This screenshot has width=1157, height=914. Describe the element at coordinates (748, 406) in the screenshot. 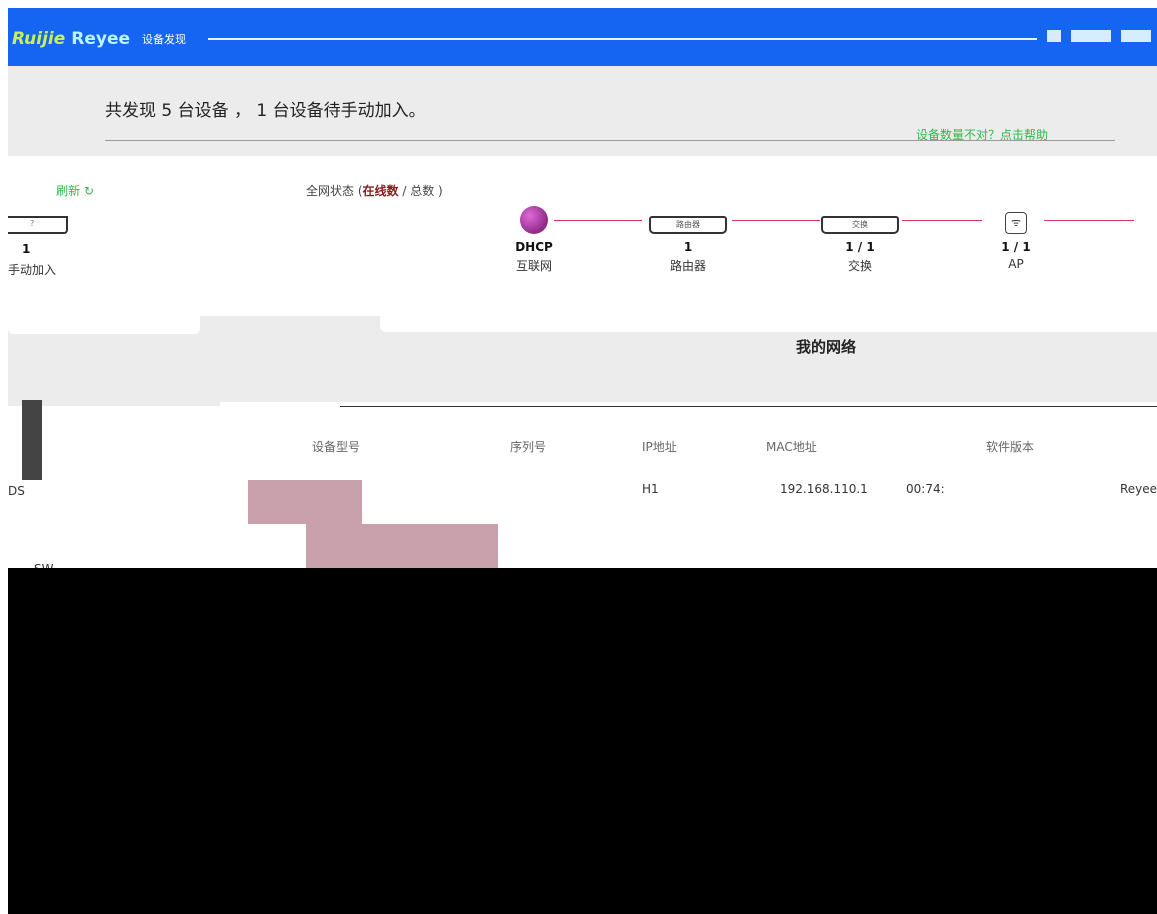

I see `list-divider` at that location.